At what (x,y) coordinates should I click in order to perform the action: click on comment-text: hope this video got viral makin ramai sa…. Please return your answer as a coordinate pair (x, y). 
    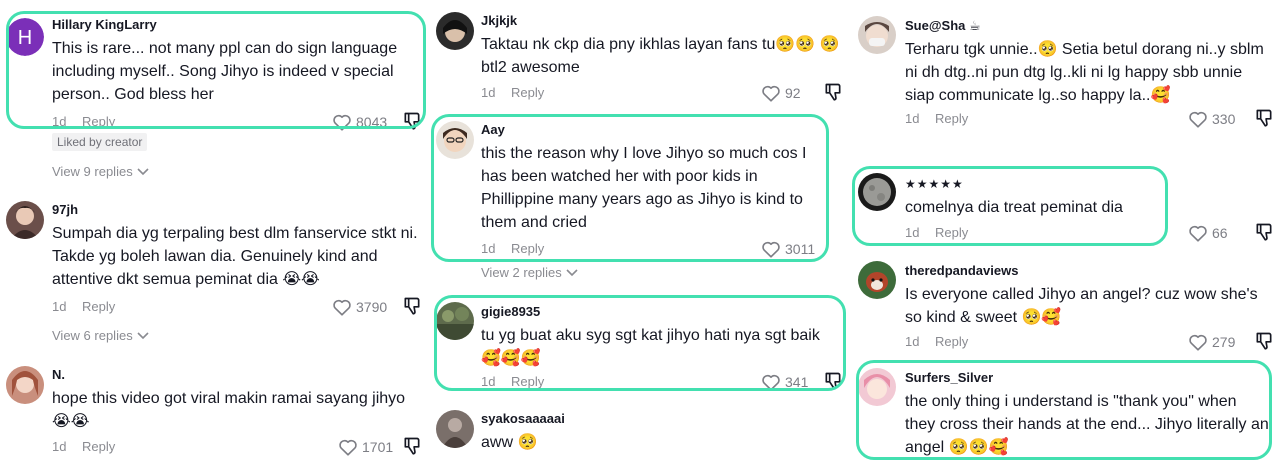
    Looking at the image, I should click on (229, 410).